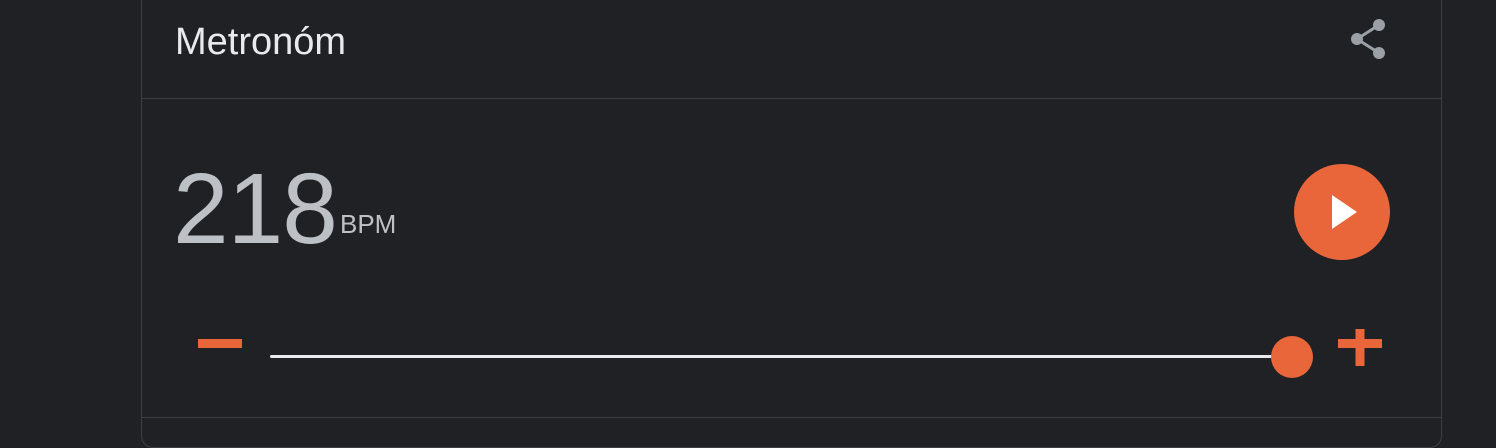 The height and width of the screenshot is (448, 1496). What do you see at coordinates (220, 343) in the screenshot?
I see `minus-icon` at bounding box center [220, 343].